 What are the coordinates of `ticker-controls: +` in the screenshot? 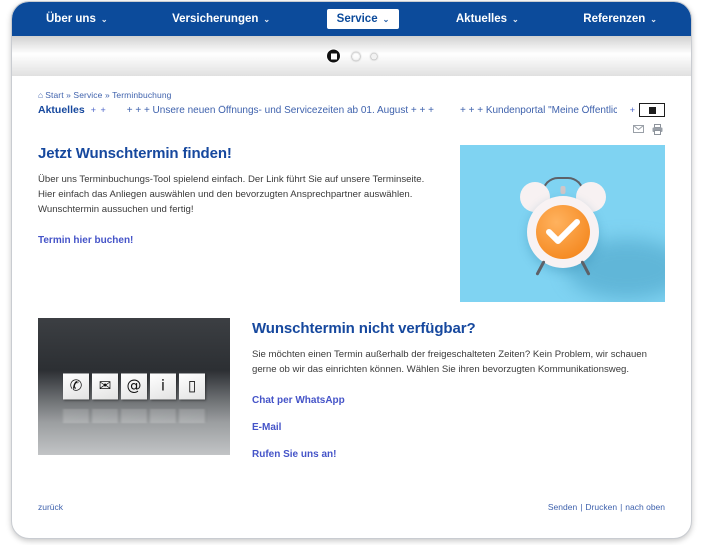 It's located at (647, 110).